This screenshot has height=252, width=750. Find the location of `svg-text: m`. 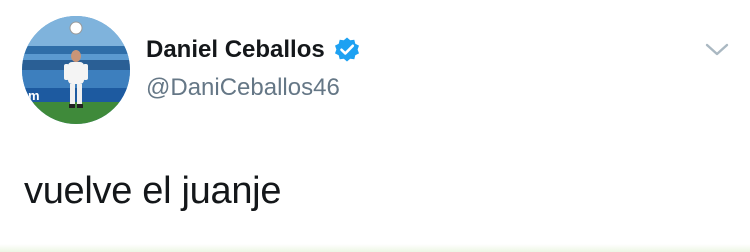

svg-text: m is located at coordinates (34, 95).